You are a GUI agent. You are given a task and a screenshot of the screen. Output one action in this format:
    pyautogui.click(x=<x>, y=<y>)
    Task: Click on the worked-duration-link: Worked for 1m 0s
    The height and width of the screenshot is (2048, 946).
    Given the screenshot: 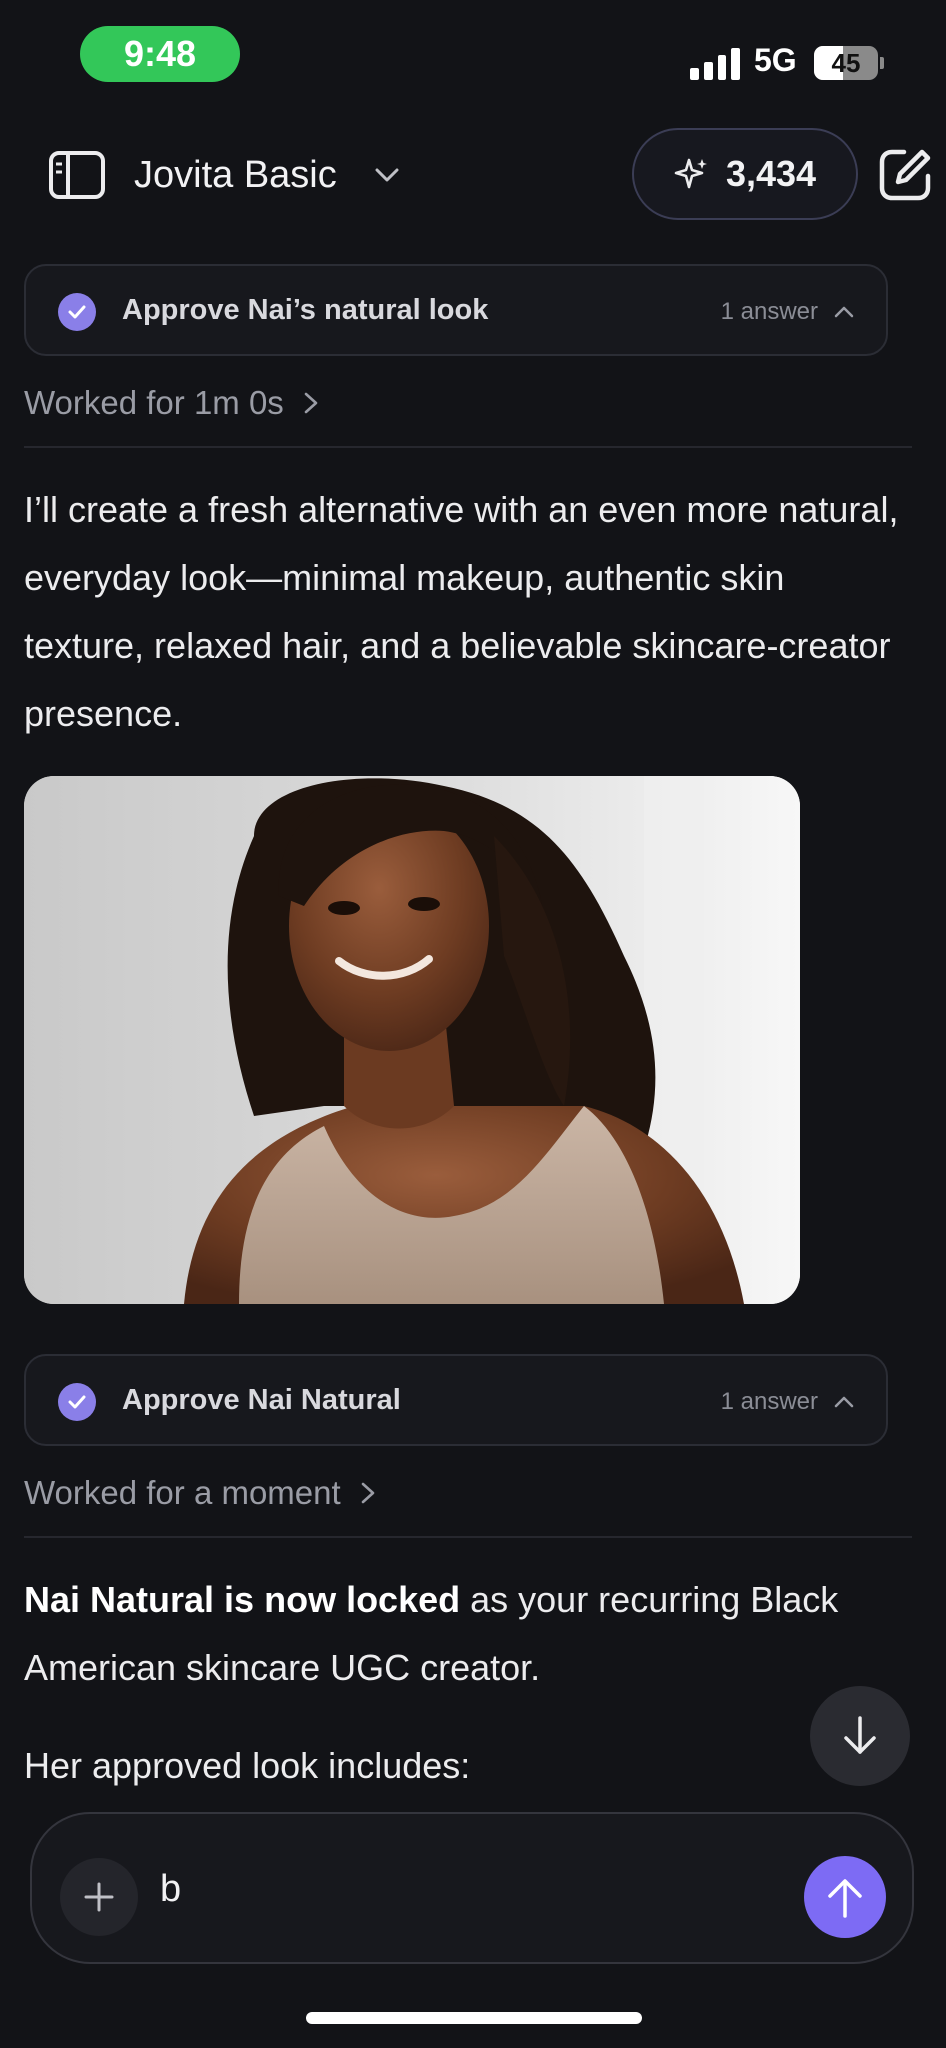 What is the action you would take?
    pyautogui.click(x=173, y=403)
    